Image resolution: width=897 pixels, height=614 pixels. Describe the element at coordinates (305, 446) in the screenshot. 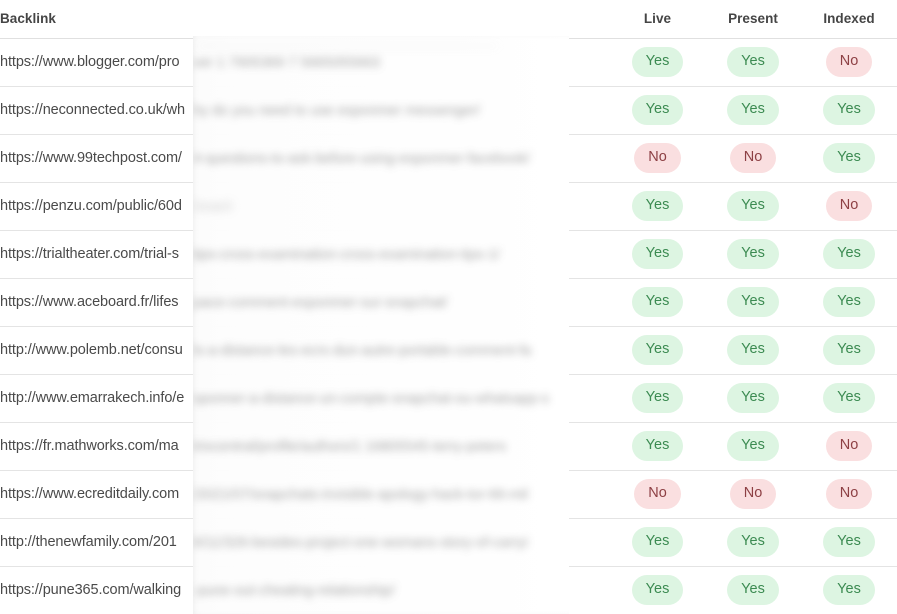

I see `backlink-url: https://fr.mathworks.com/ma` at that location.